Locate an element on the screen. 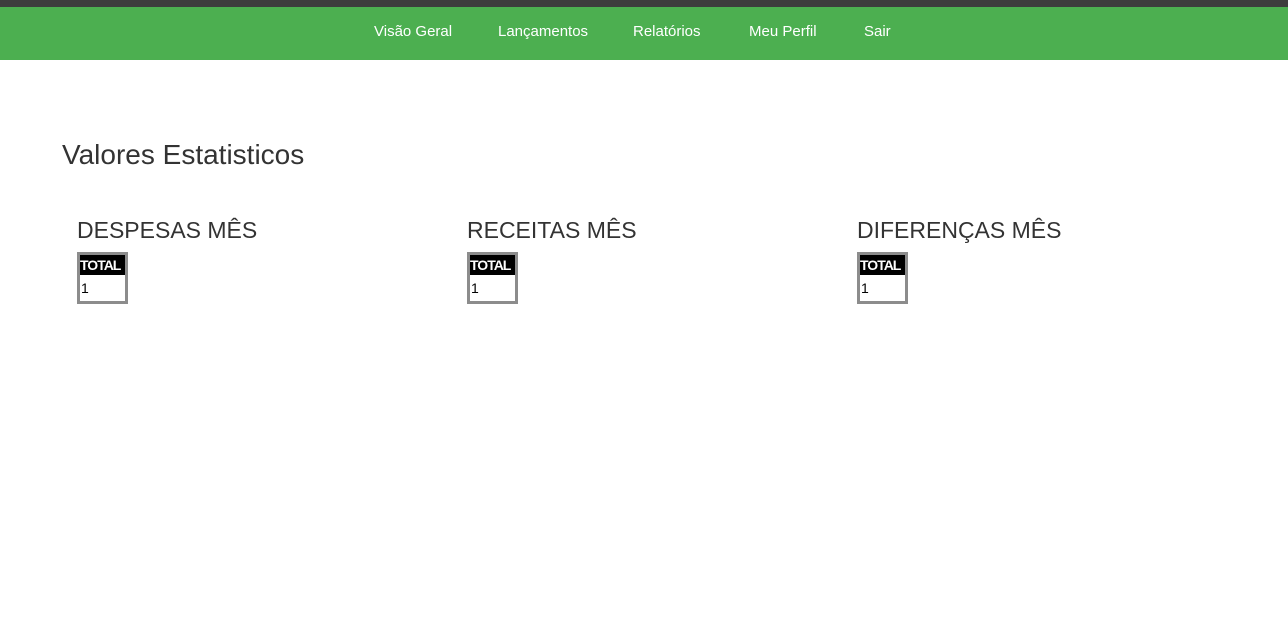 The width and height of the screenshot is (1288, 638). page-title: Valores Estatisticos is located at coordinates (183, 154).